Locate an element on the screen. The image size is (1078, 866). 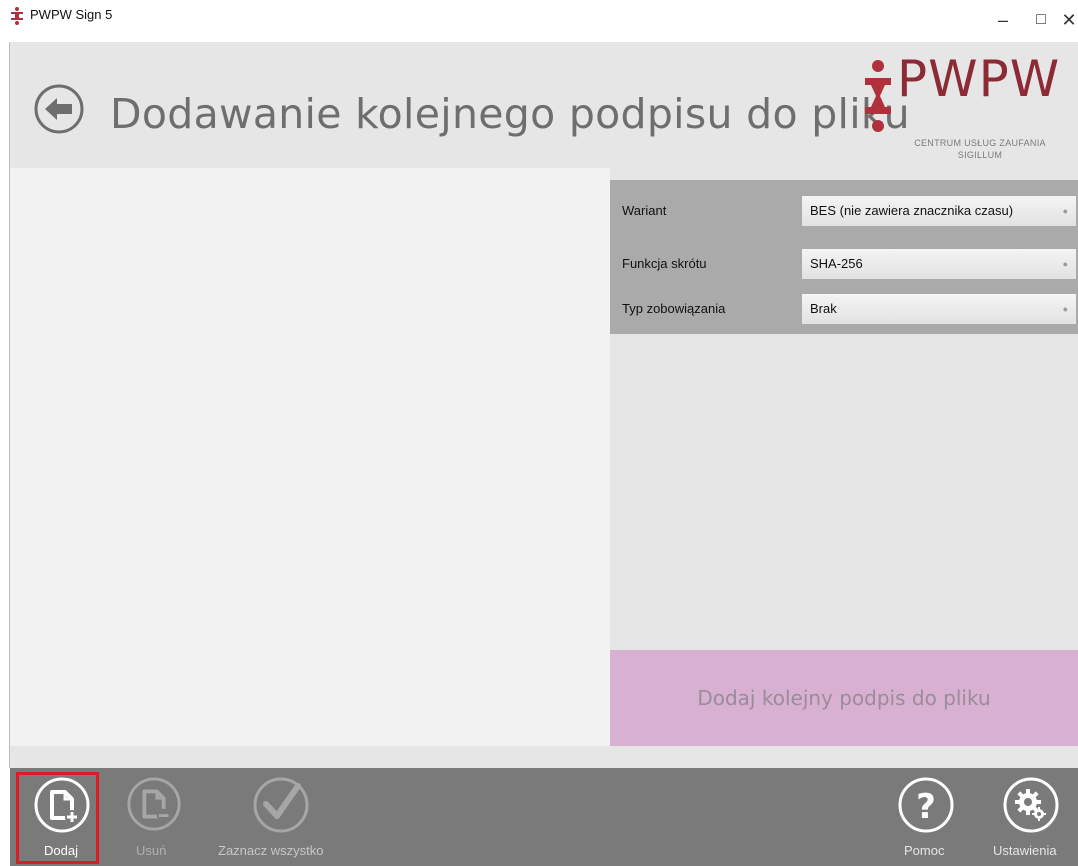
close-button: ✕ is located at coordinates (1064, 20).